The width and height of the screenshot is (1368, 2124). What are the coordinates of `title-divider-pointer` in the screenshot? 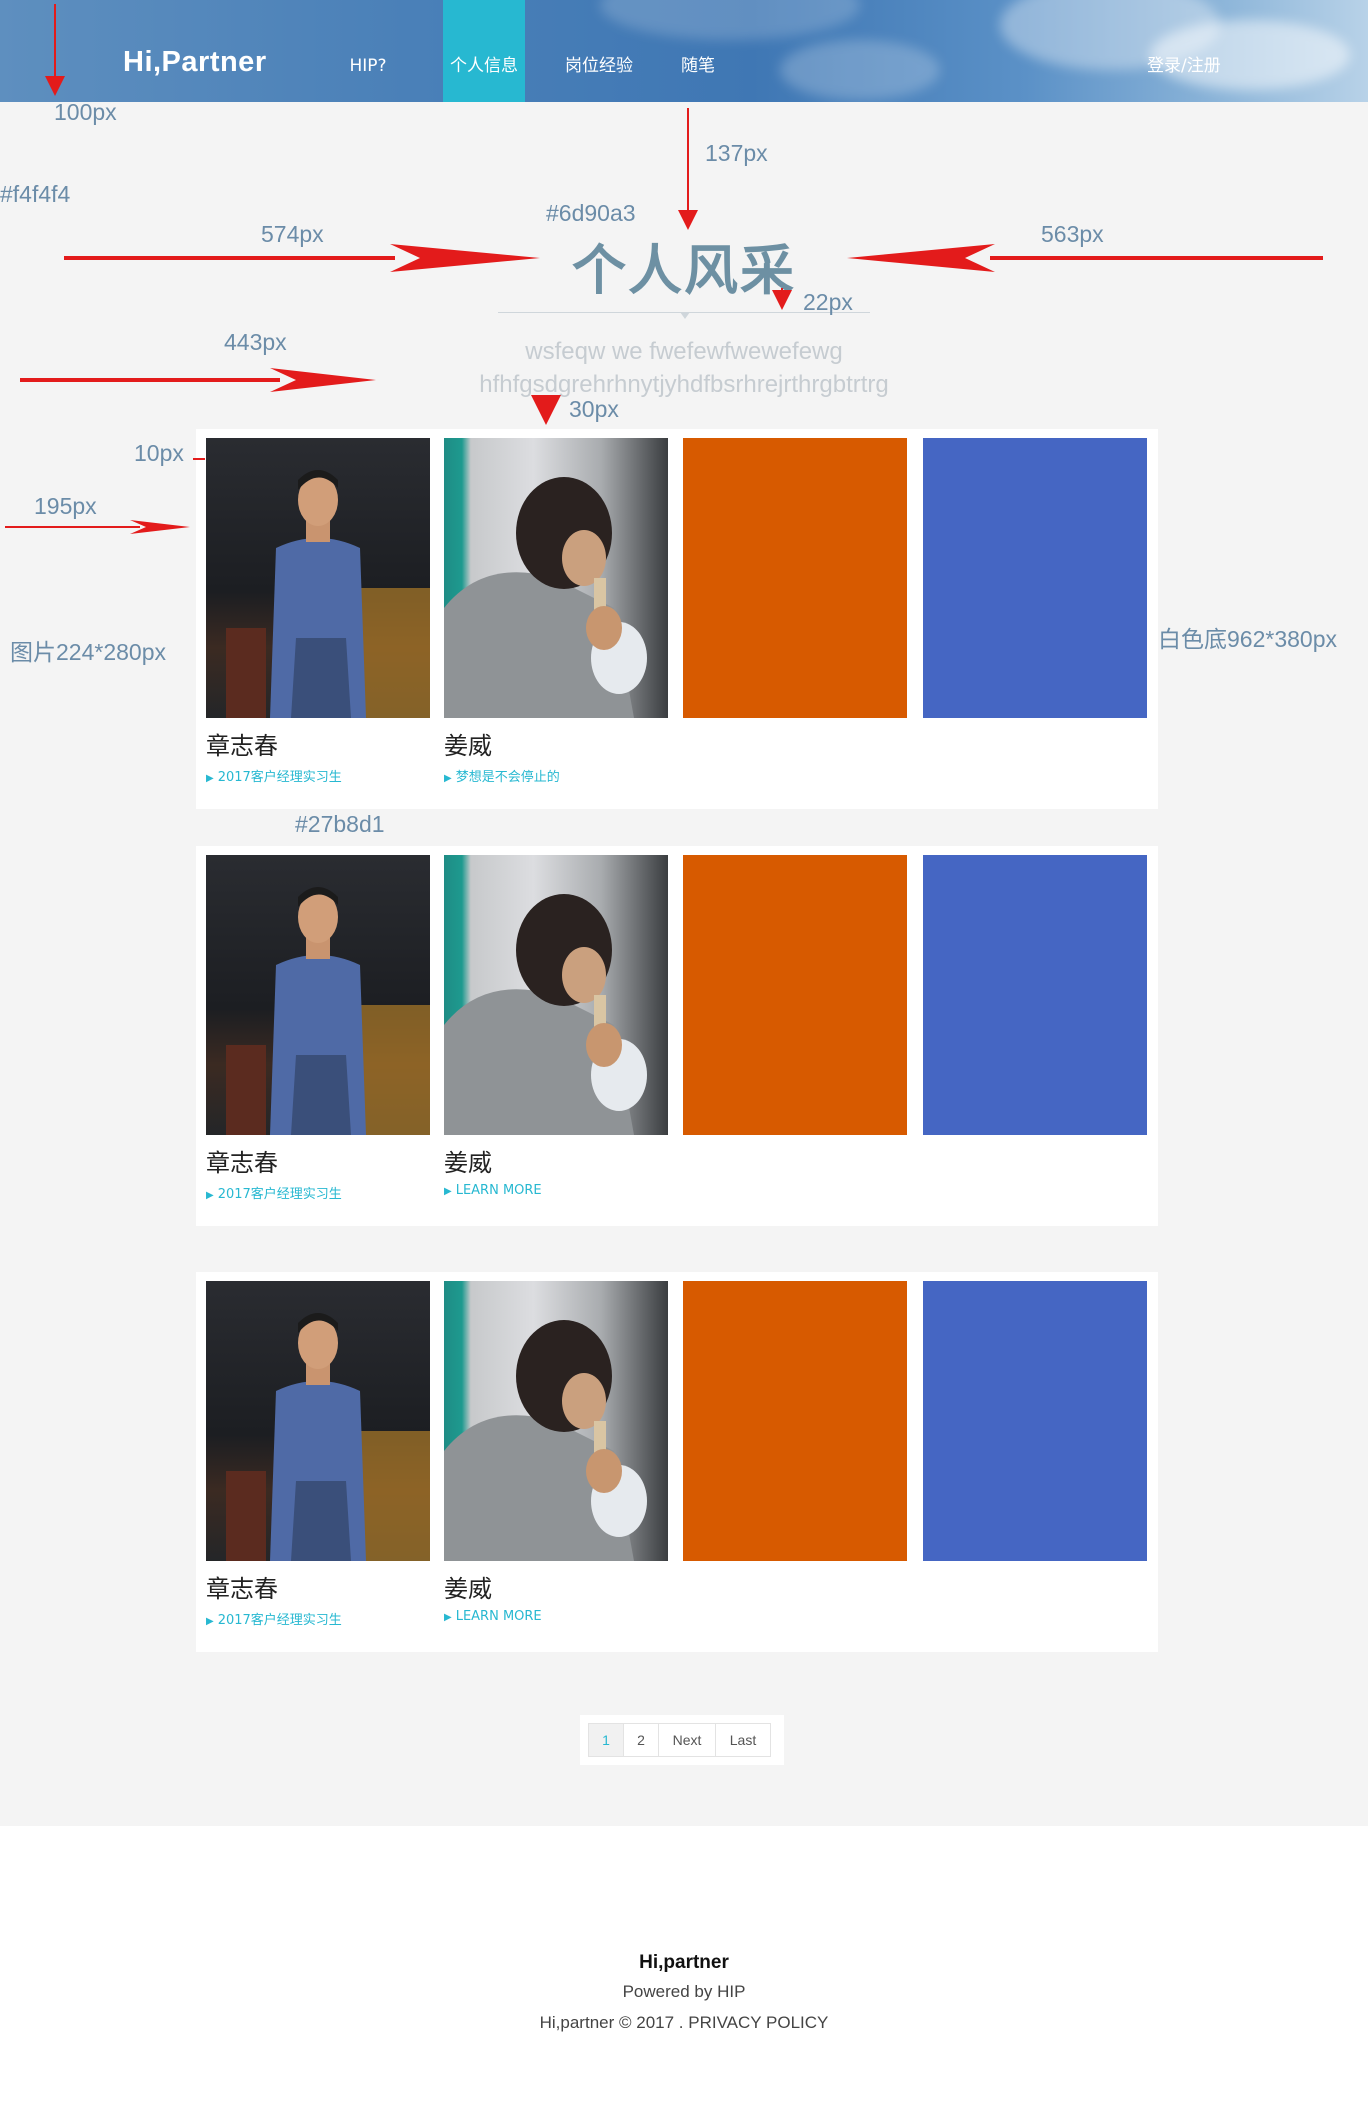 It's located at (685, 315).